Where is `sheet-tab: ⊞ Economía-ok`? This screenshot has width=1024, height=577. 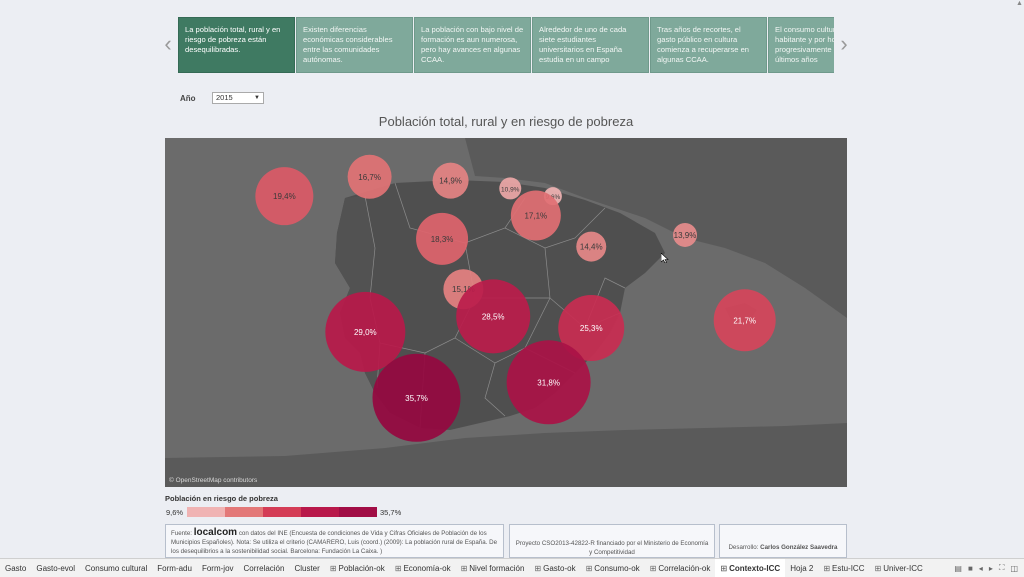 sheet-tab: ⊞ Economía-ok is located at coordinates (423, 568).